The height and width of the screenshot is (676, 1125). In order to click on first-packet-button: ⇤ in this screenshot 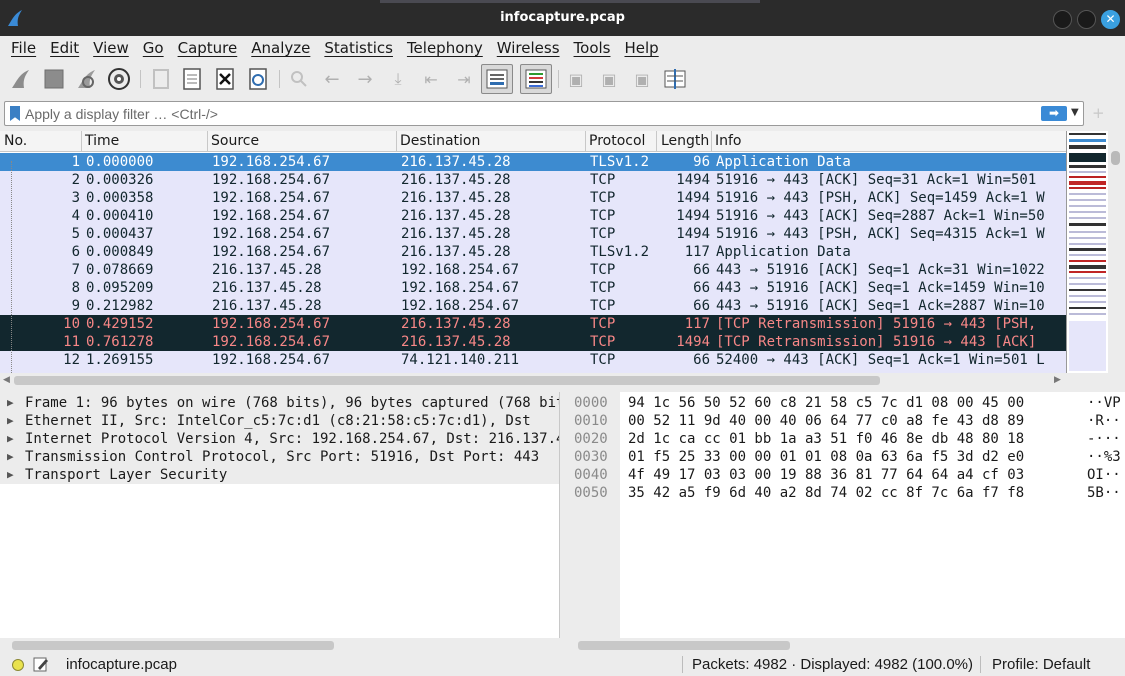, I will do `click(431, 79)`.